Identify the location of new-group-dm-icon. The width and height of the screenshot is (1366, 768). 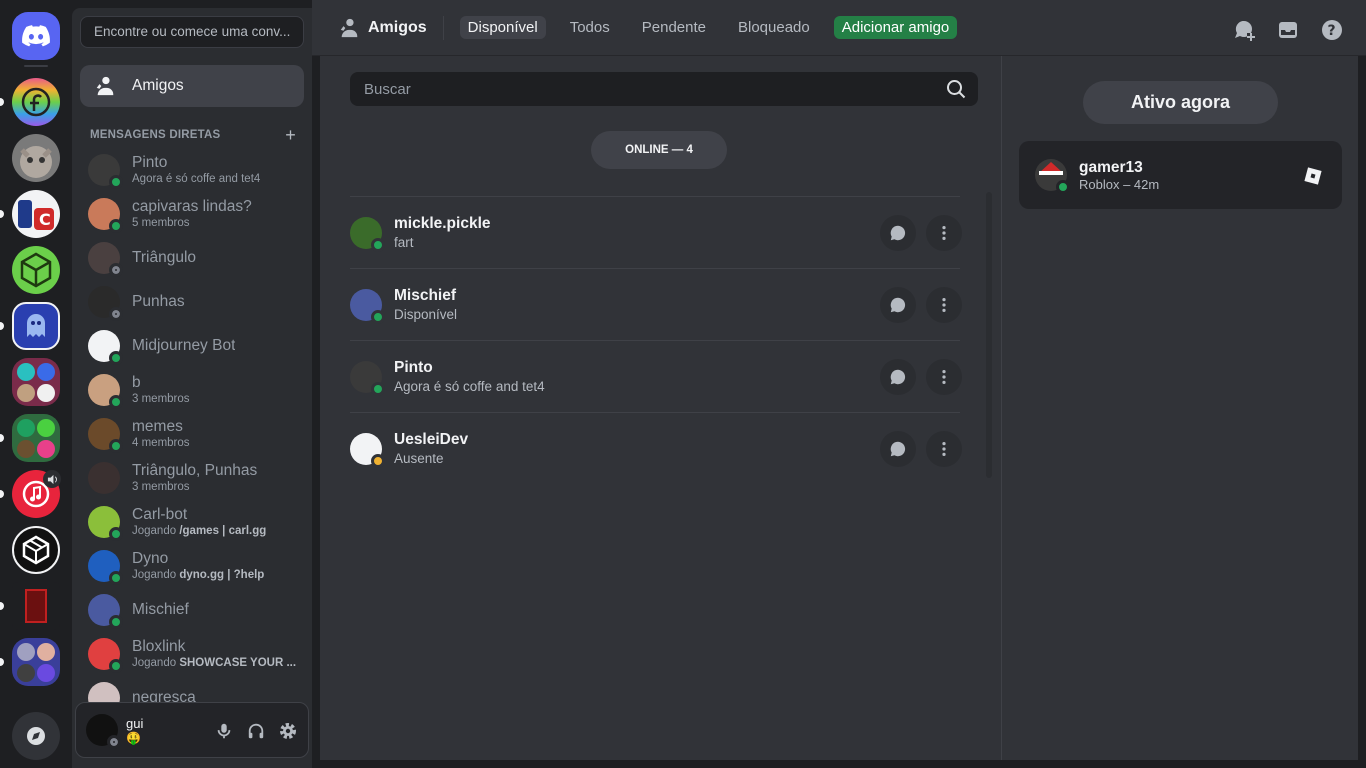
(1245, 30).